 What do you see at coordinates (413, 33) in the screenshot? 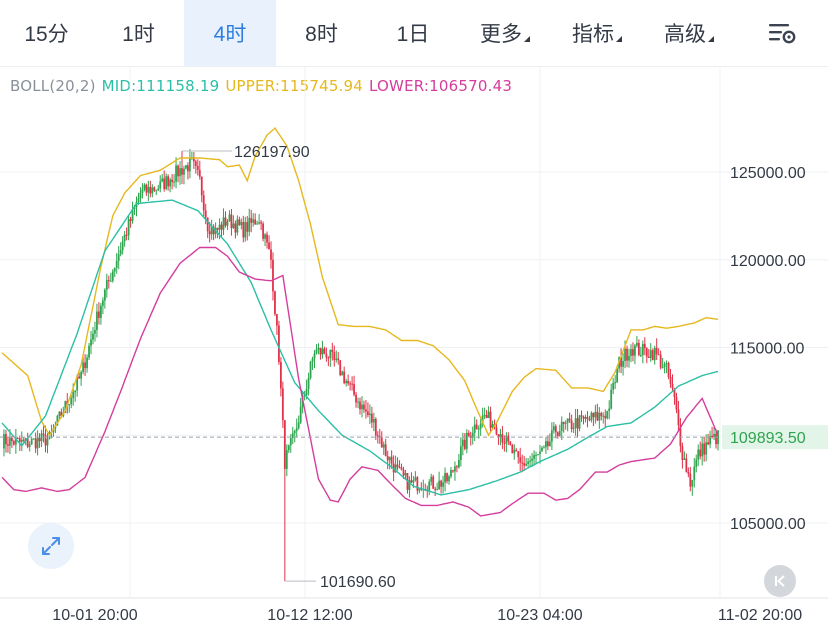
I see `tab-1d: 1日` at bounding box center [413, 33].